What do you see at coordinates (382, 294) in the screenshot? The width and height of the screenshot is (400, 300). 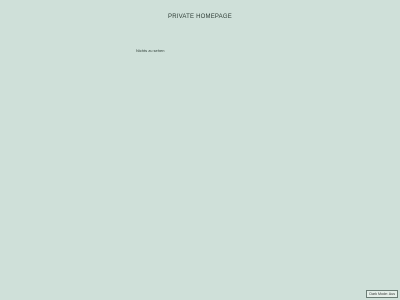 I see `dark-mode-toggle-button: Dark Mode: Aus` at bounding box center [382, 294].